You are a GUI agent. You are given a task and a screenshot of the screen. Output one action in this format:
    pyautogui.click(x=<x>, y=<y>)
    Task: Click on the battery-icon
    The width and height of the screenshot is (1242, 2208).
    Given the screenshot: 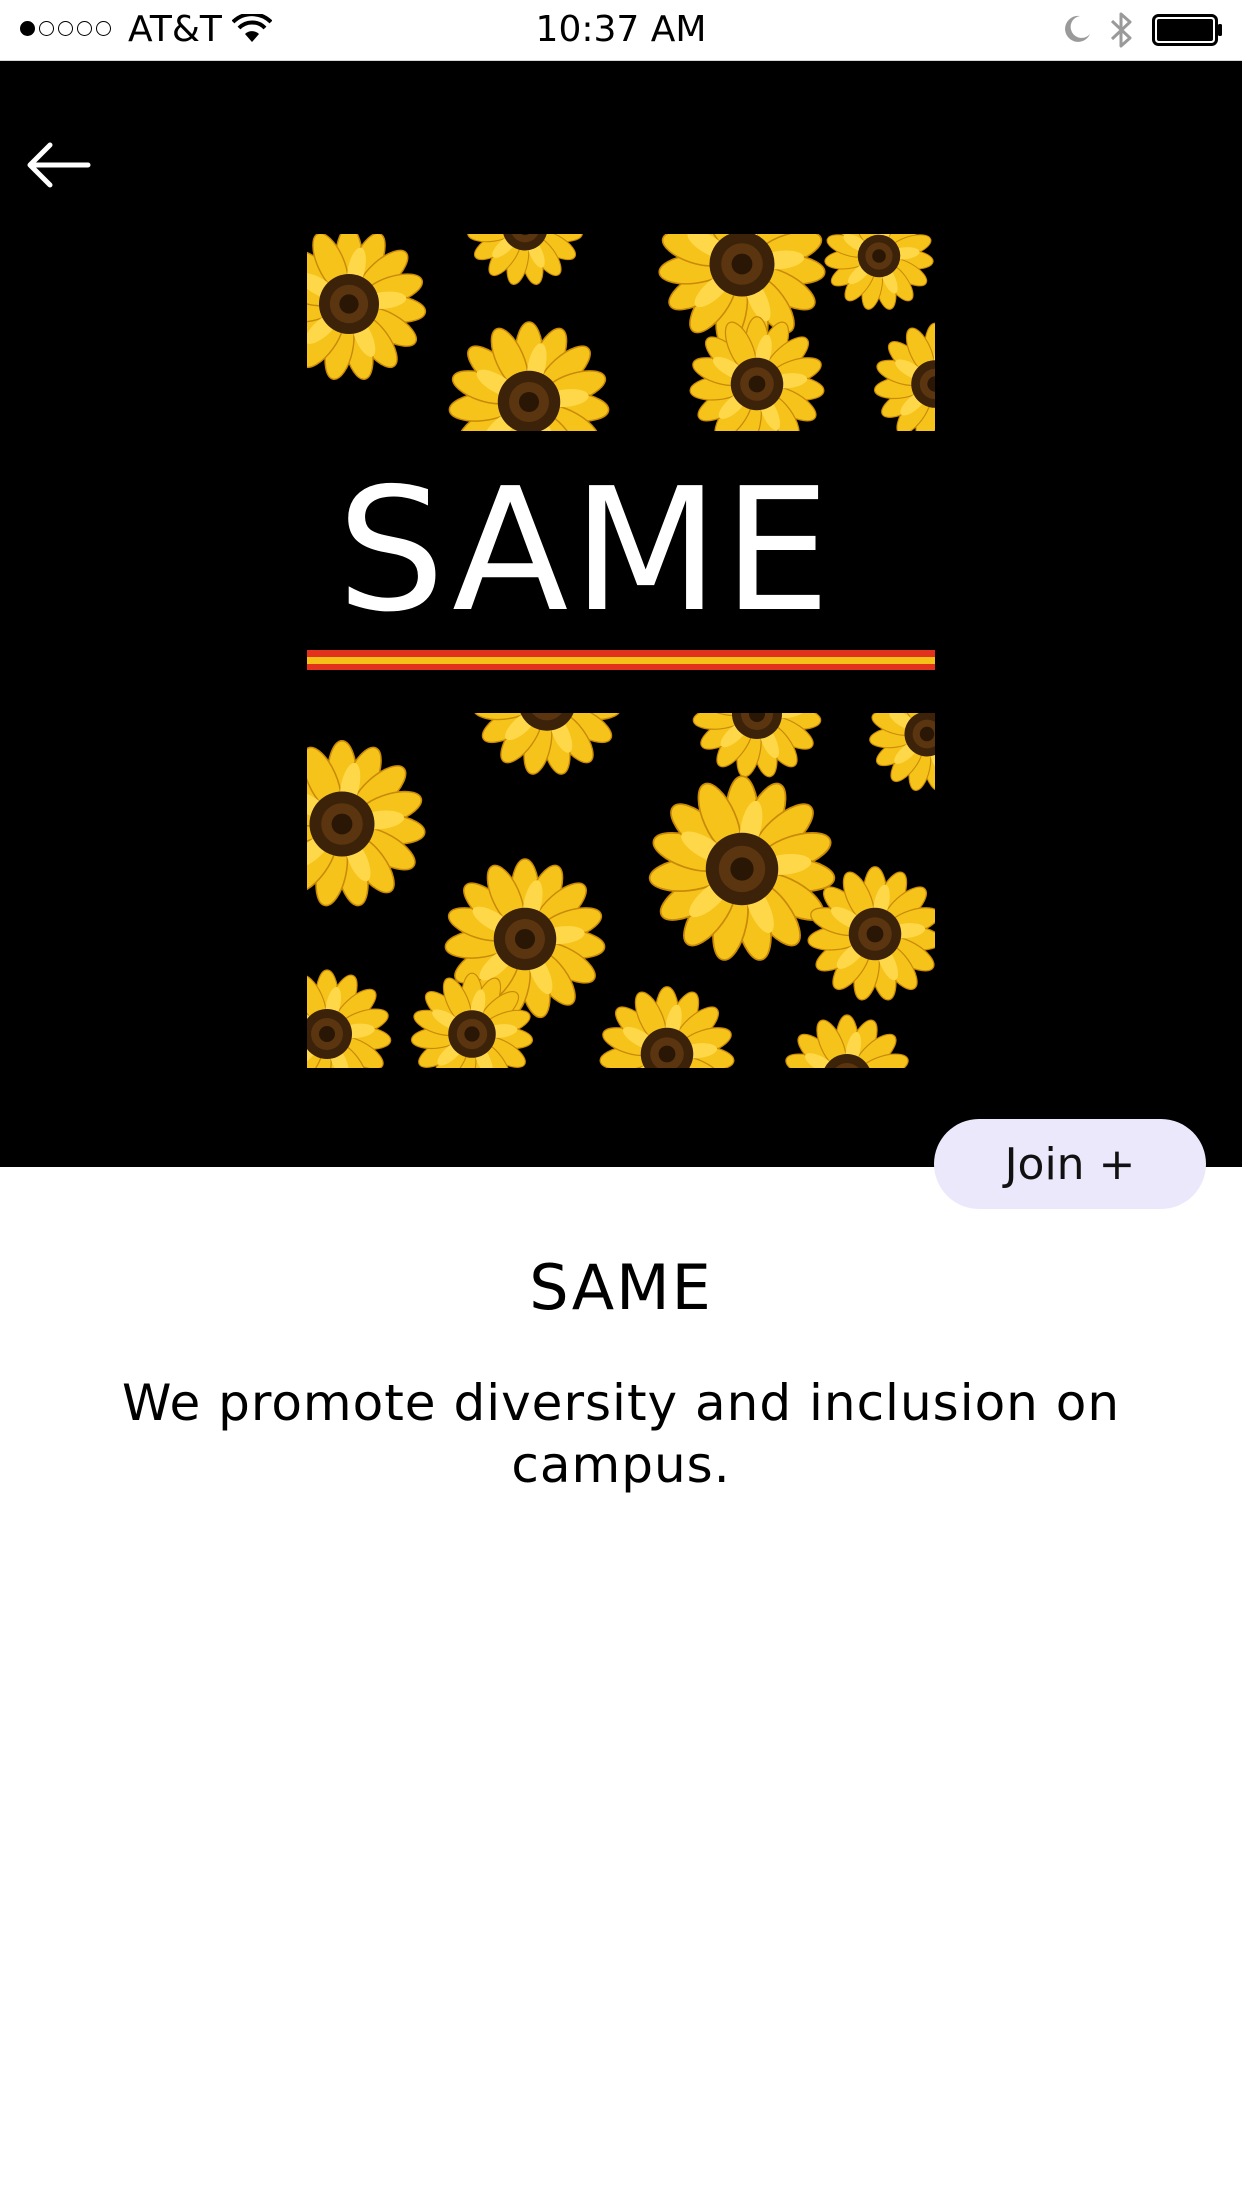 What is the action you would take?
    pyautogui.click(x=1187, y=30)
    